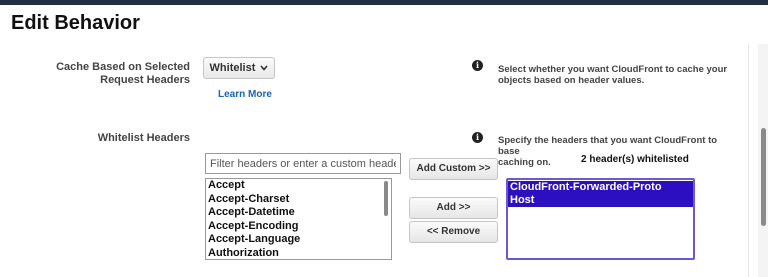 This screenshot has width=768, height=277. What do you see at coordinates (298, 227) in the screenshot?
I see `list-item: Accept-Encoding` at bounding box center [298, 227].